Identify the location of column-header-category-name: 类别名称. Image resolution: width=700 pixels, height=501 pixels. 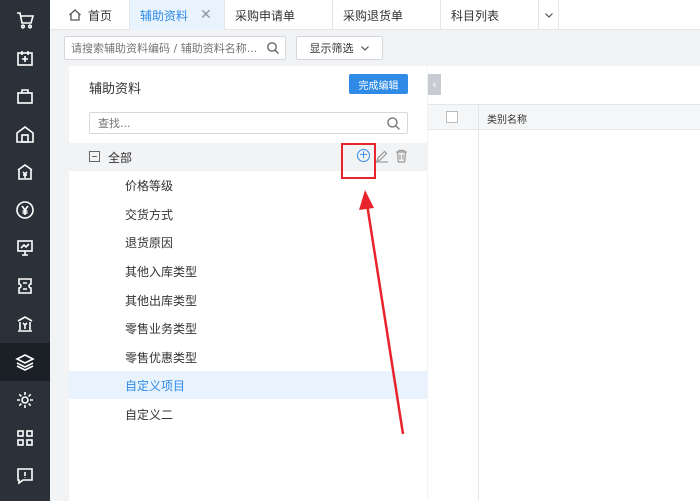
(507, 120).